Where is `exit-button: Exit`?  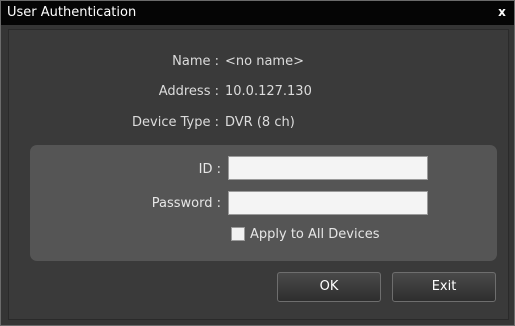
exit-button: Exit is located at coordinates (444, 287).